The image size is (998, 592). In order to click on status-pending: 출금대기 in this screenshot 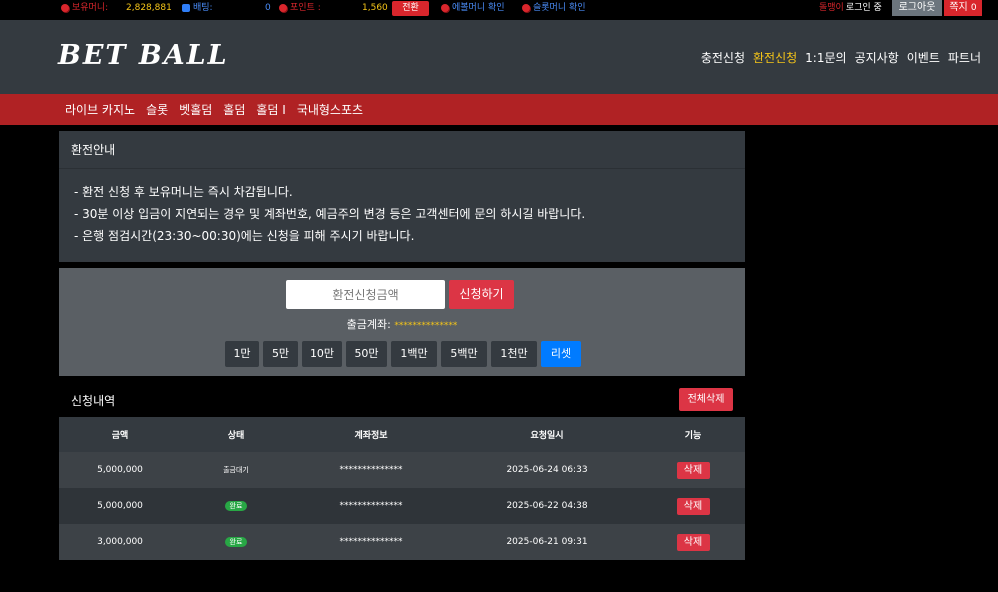, I will do `click(236, 470)`.